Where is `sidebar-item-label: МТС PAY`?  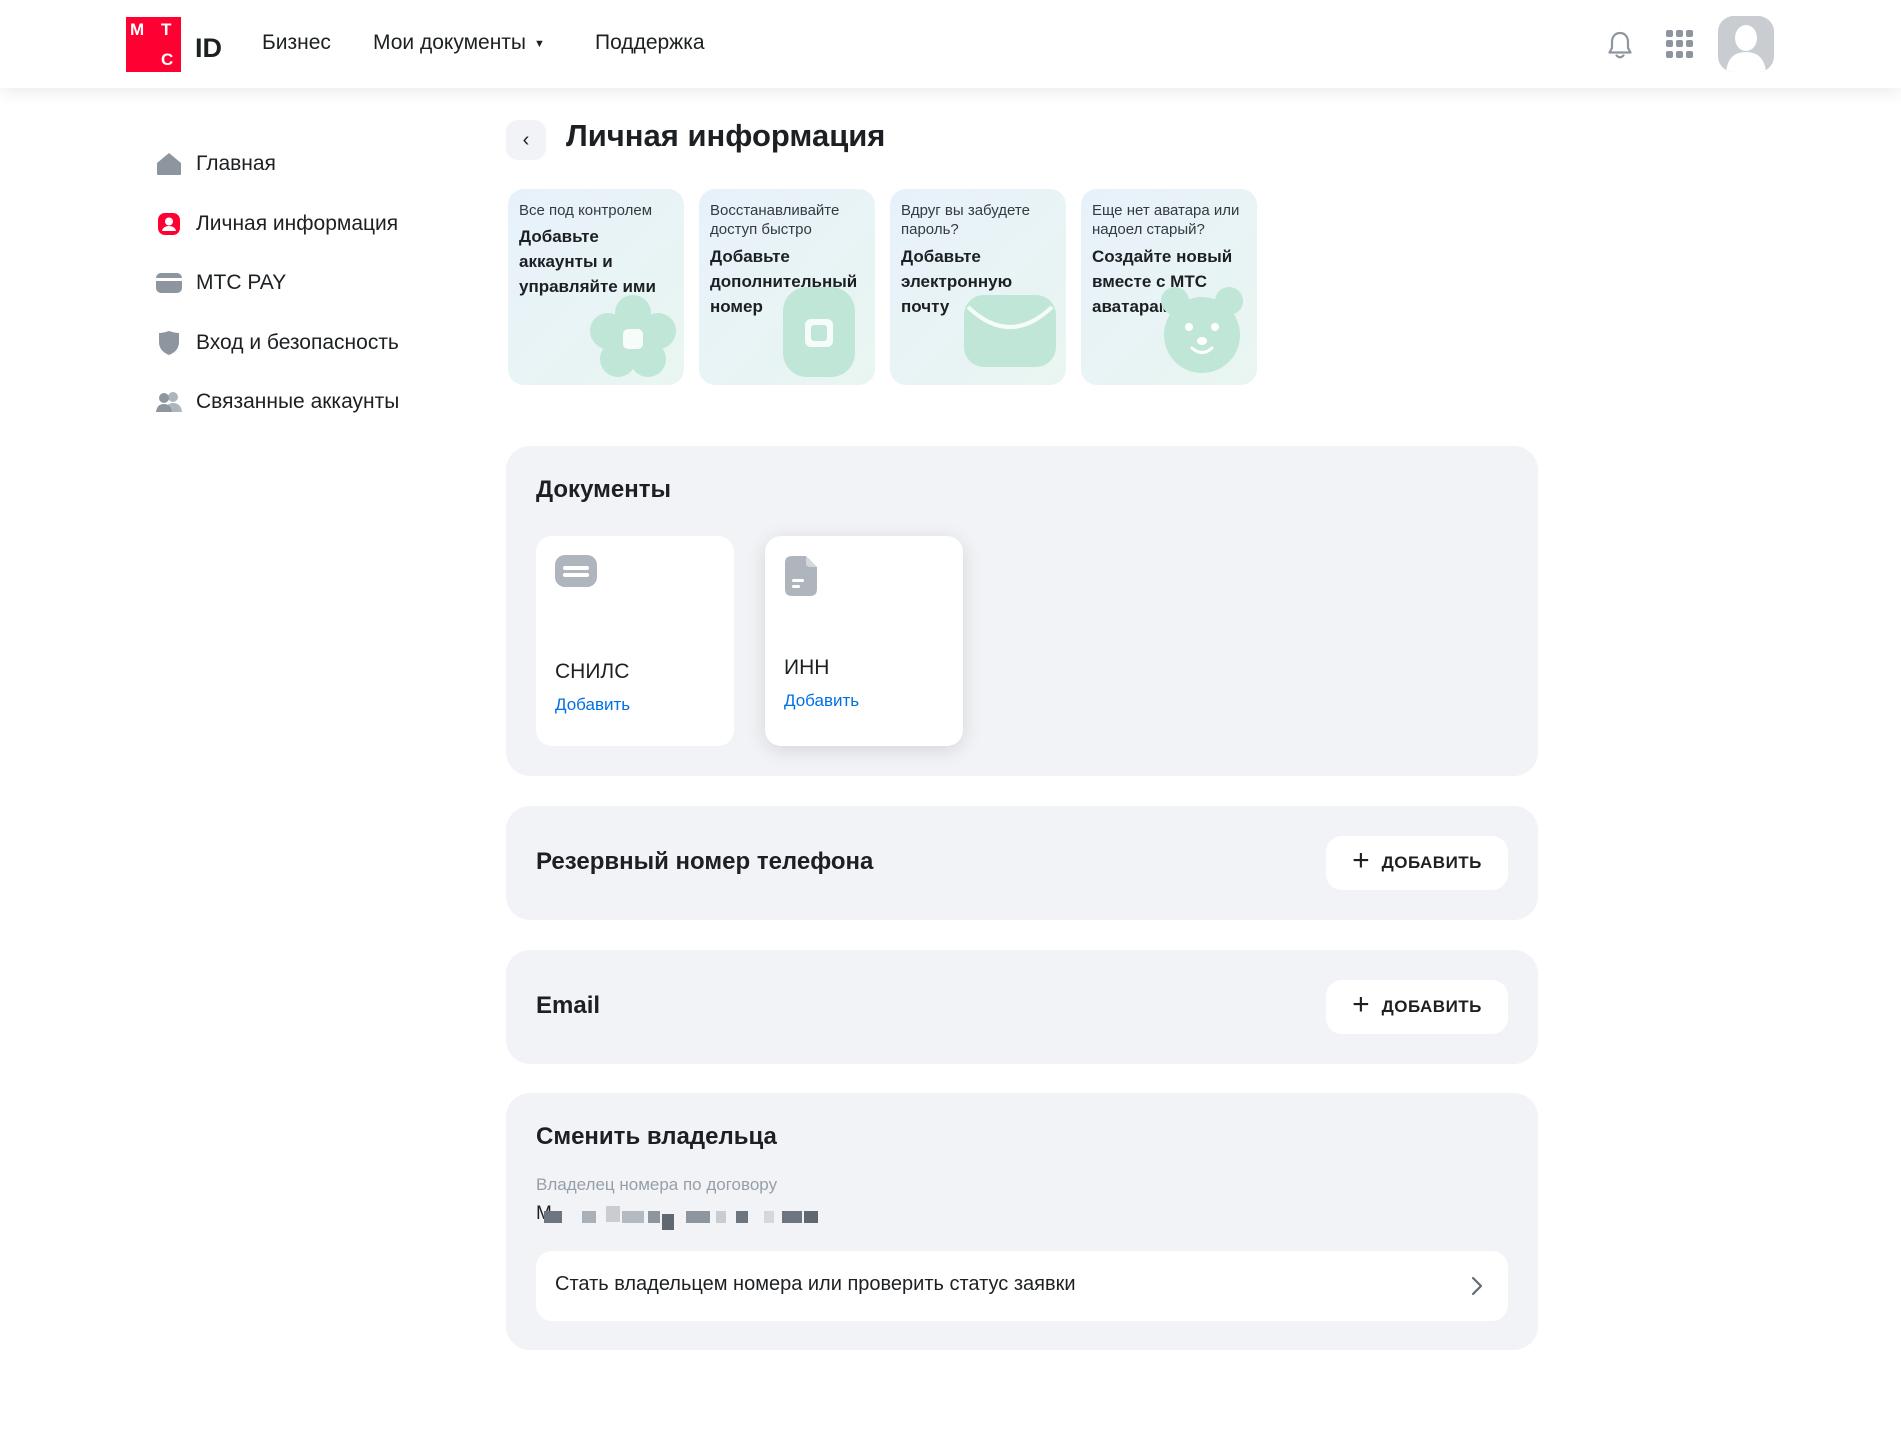
sidebar-item-label: МТС PAY is located at coordinates (241, 282).